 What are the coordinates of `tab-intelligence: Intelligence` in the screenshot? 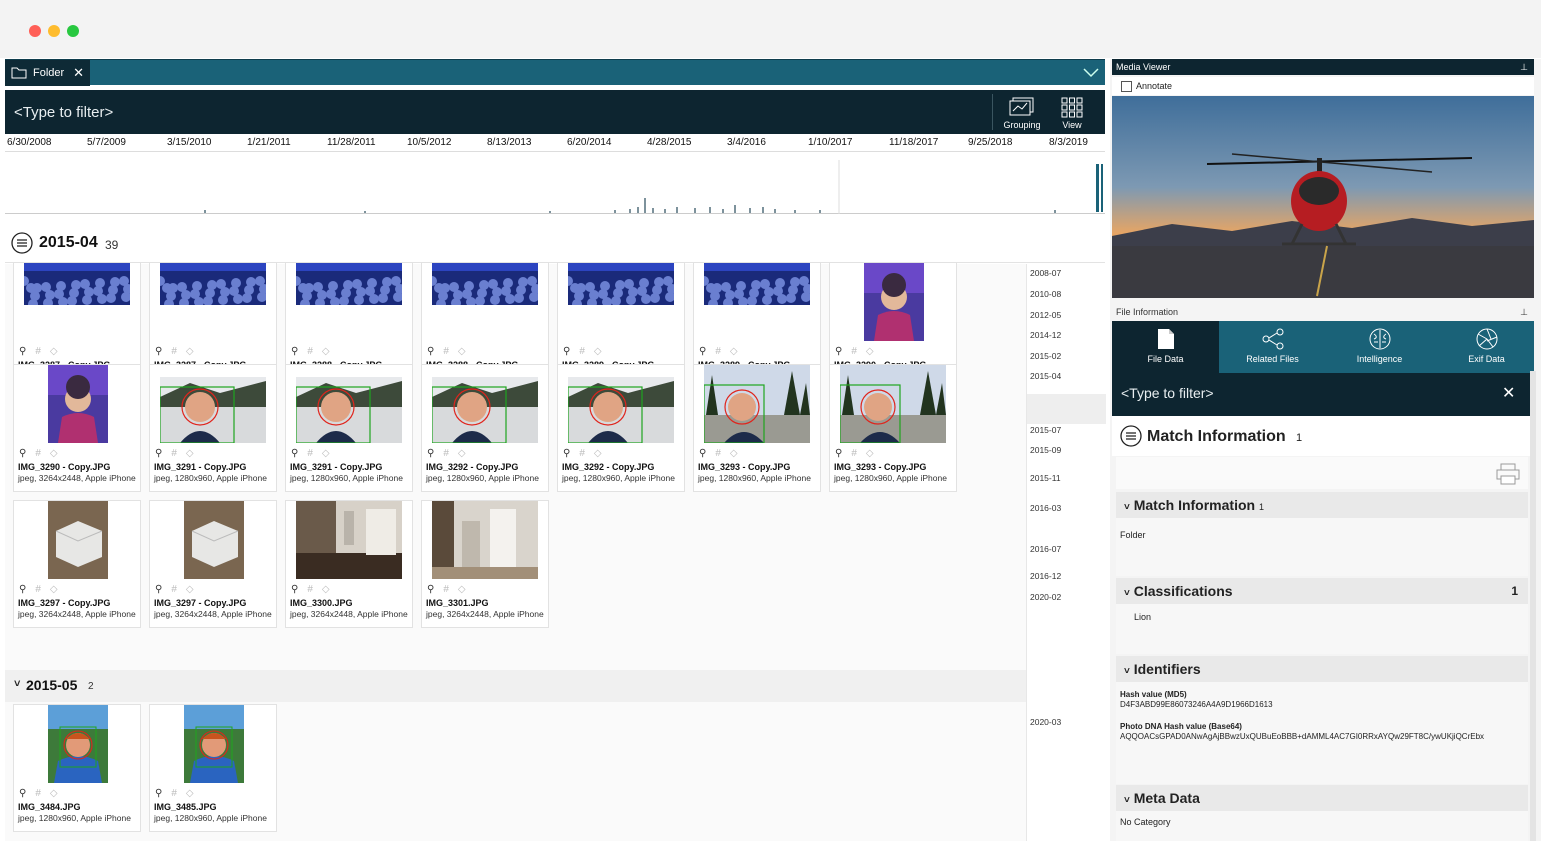 It's located at (1379, 347).